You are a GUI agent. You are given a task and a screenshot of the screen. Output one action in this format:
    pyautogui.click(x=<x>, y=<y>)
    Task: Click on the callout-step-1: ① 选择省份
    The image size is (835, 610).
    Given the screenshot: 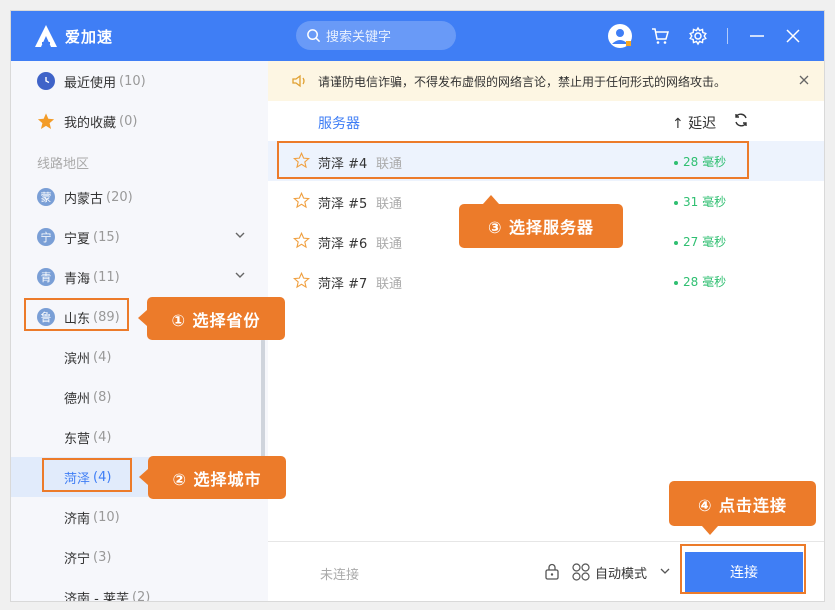 What is the action you would take?
    pyautogui.click(x=211, y=318)
    